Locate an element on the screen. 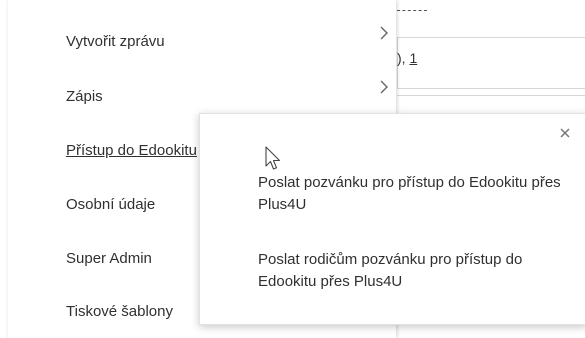  background-field-text: ), 1 is located at coordinates (407, 58).